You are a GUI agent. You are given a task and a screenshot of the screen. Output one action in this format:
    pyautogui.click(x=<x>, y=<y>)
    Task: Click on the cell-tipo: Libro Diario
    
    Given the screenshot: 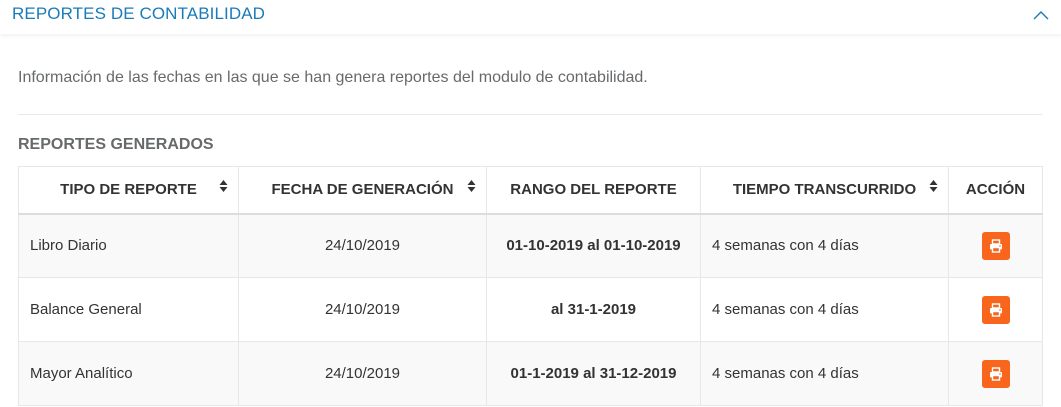 What is the action you would take?
    pyautogui.click(x=128, y=245)
    